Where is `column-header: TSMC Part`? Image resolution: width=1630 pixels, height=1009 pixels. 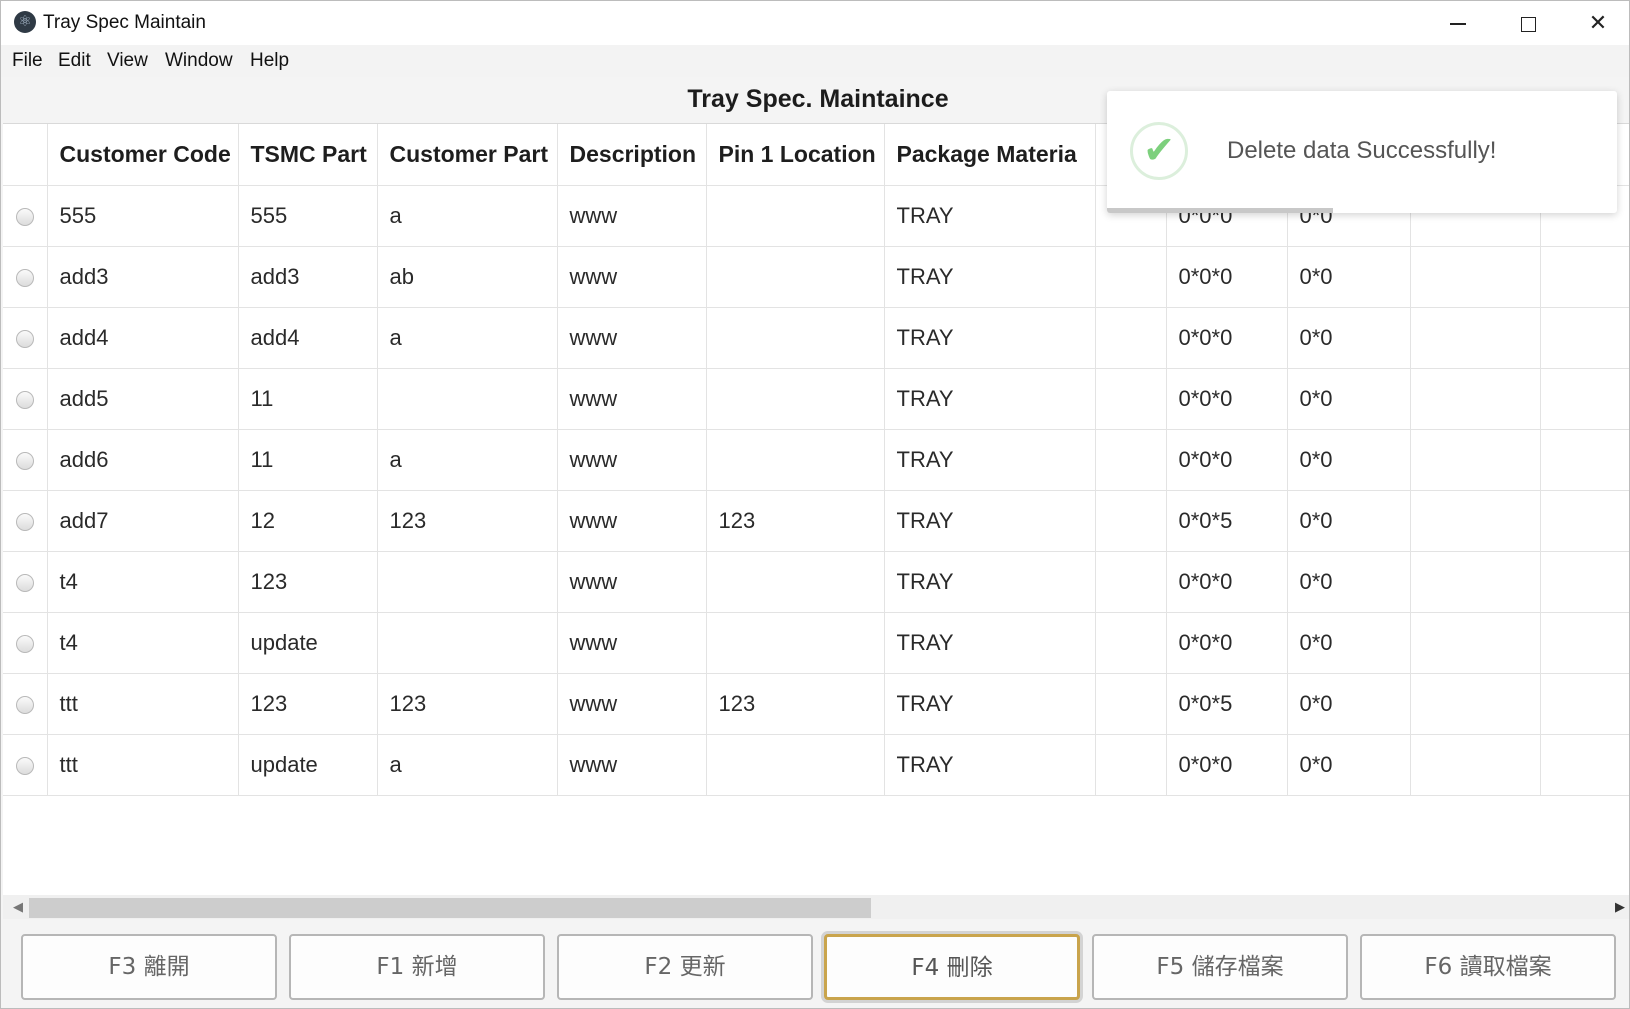 column-header: TSMC Part is located at coordinates (308, 155).